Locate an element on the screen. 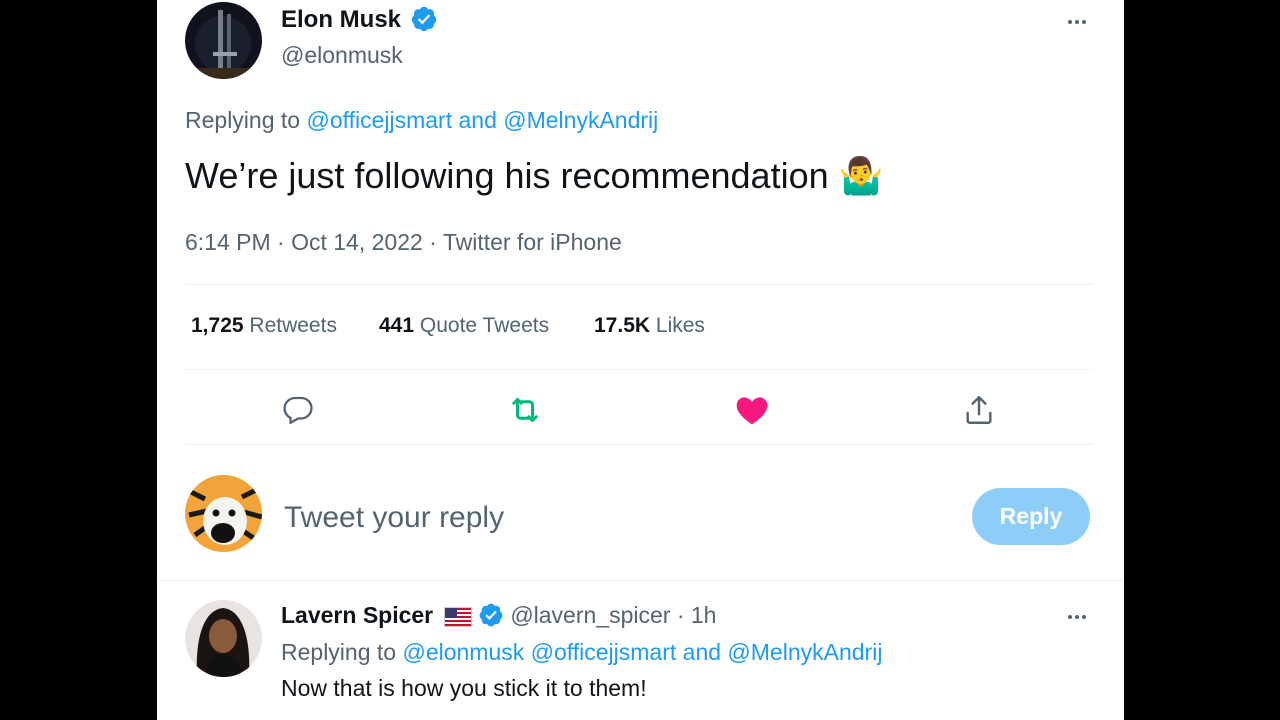  reply-author-avatar is located at coordinates (223, 638).